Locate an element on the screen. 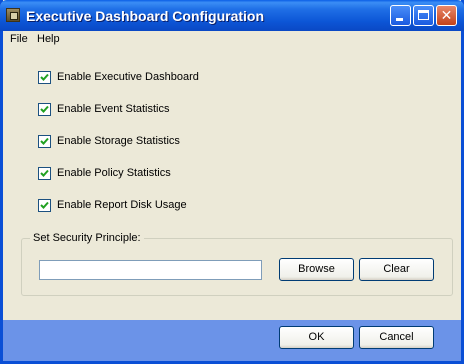 This screenshot has width=464, height=364. security-principle-input is located at coordinates (150, 270).